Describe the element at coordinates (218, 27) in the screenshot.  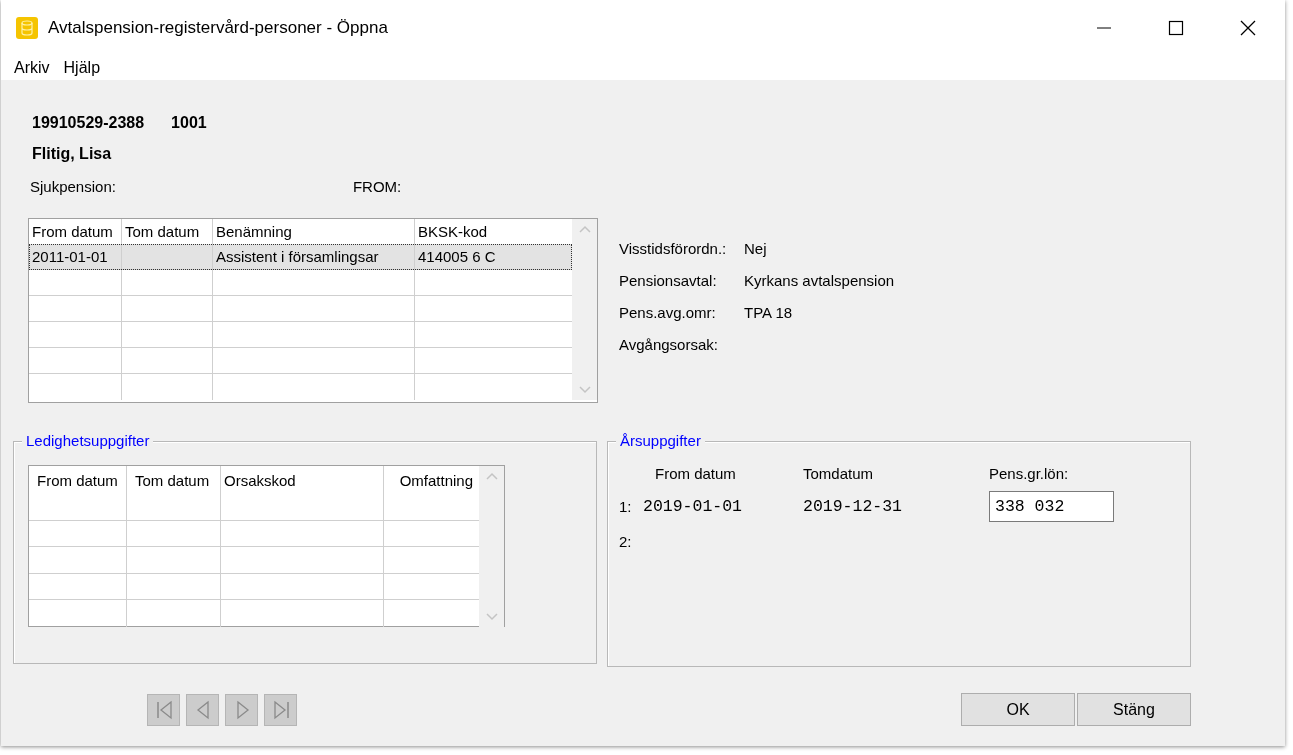
I see `window-title: Avtalspension-registervård-personer - Öppna` at that location.